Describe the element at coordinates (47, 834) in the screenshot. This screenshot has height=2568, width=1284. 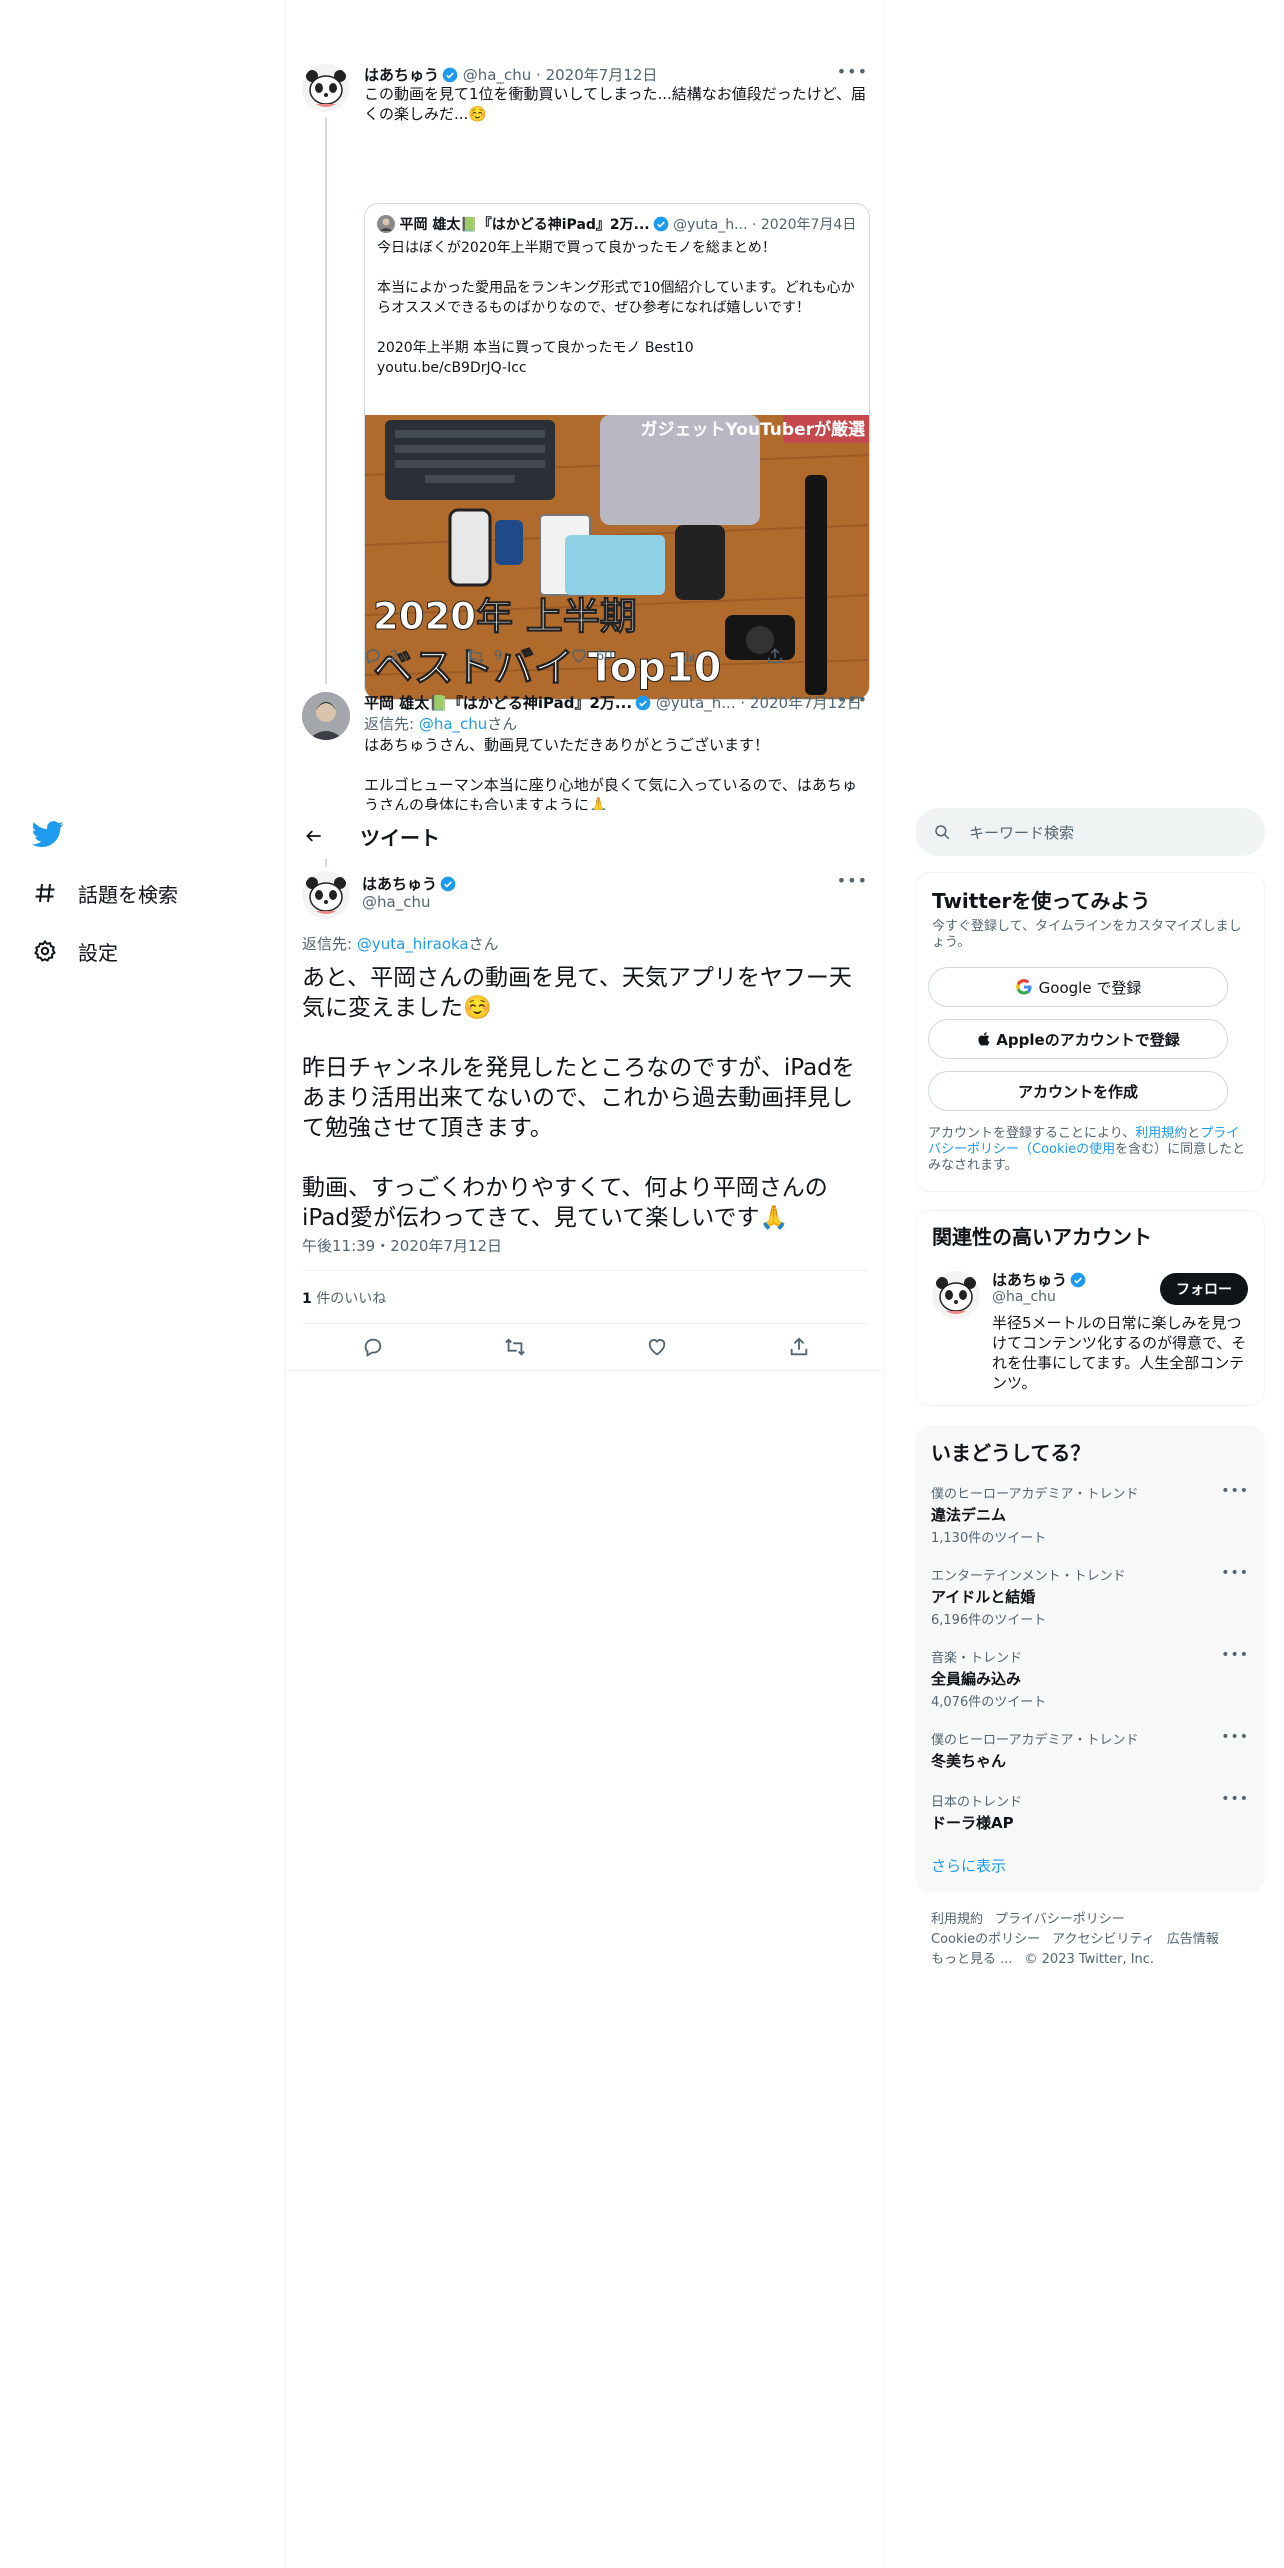
I see `twitter-logo-icon` at that location.